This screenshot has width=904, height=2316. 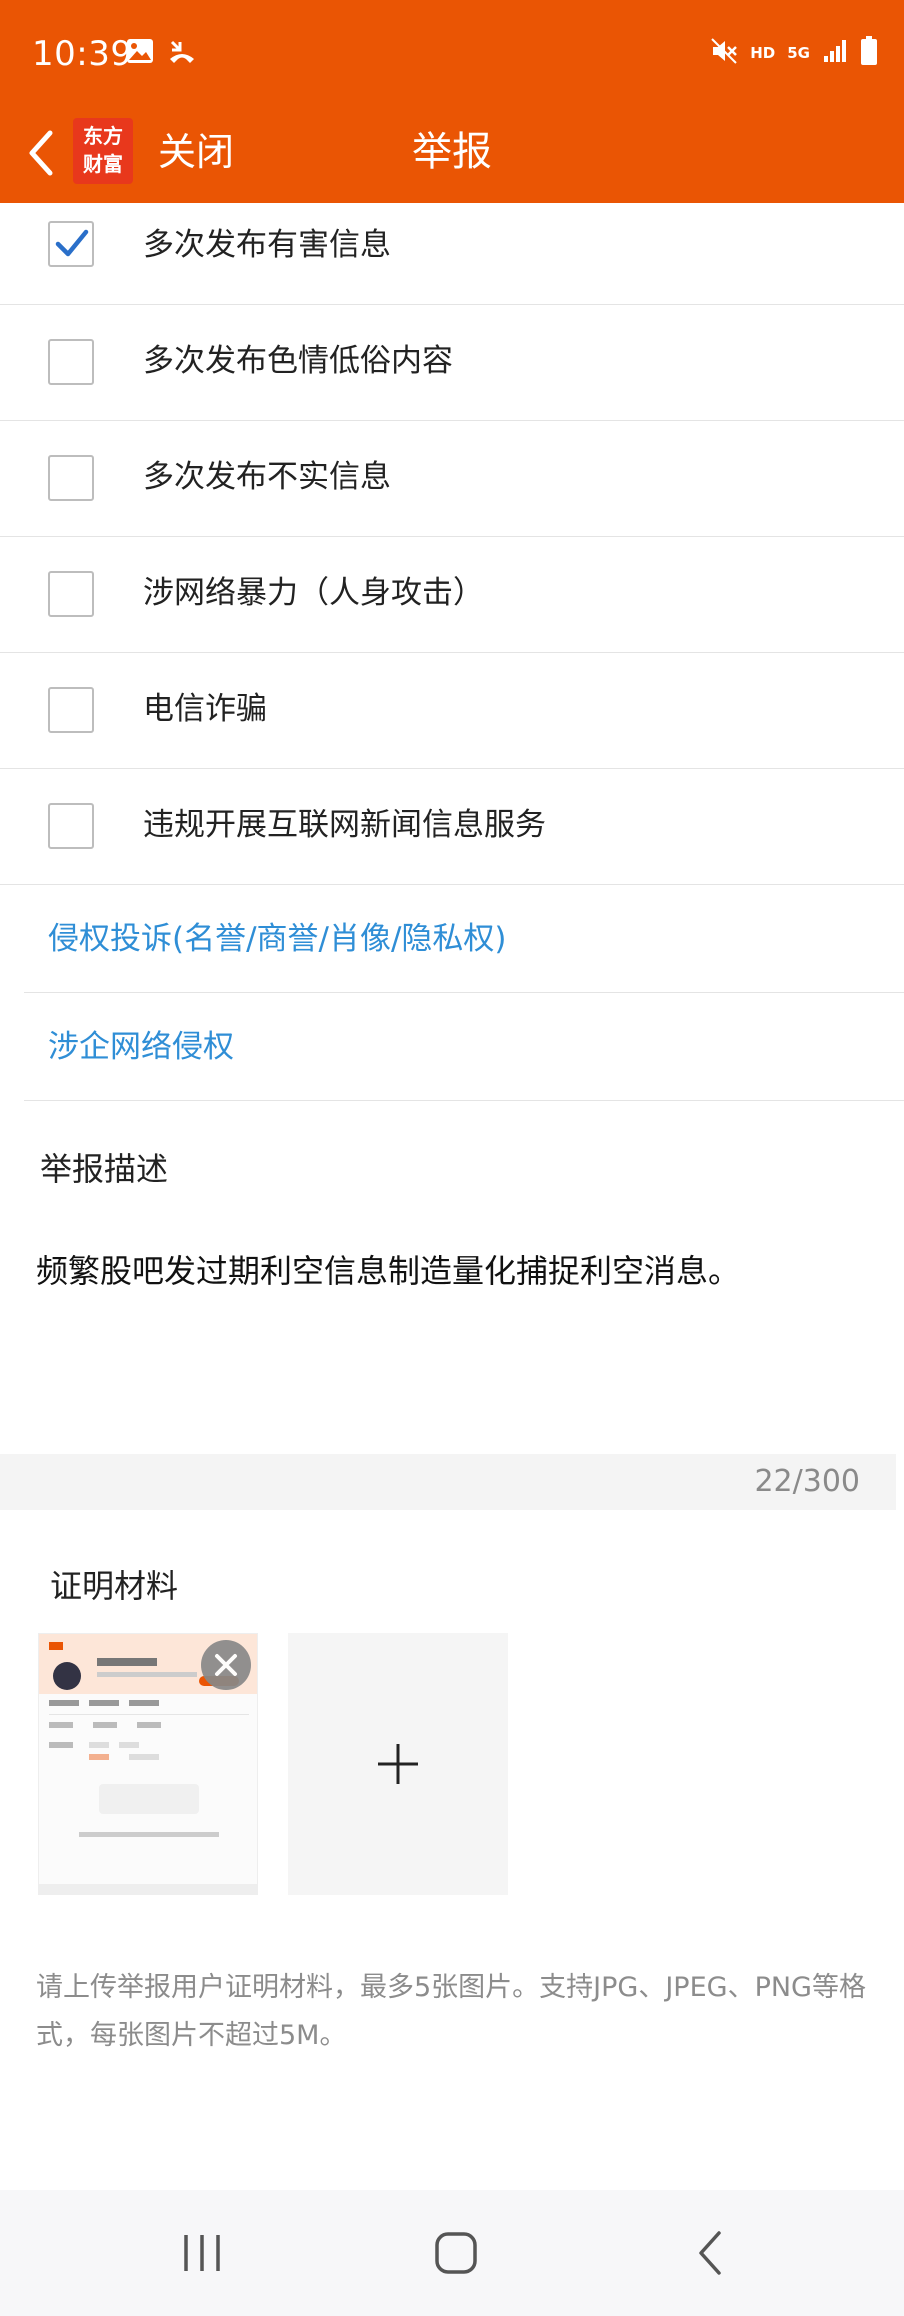 I want to click on link-label: 侵权投诉(名誉/商誉/肖像/隐私权), so click(x=277, y=939).